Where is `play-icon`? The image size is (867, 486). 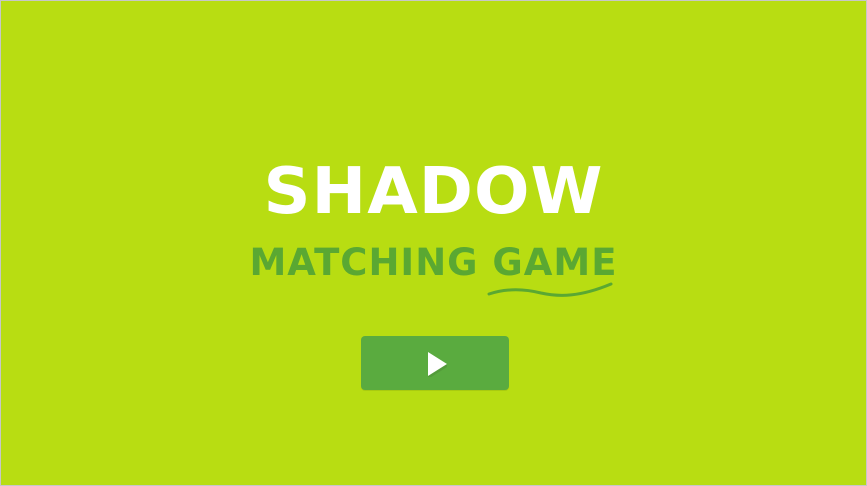 play-icon is located at coordinates (437, 364).